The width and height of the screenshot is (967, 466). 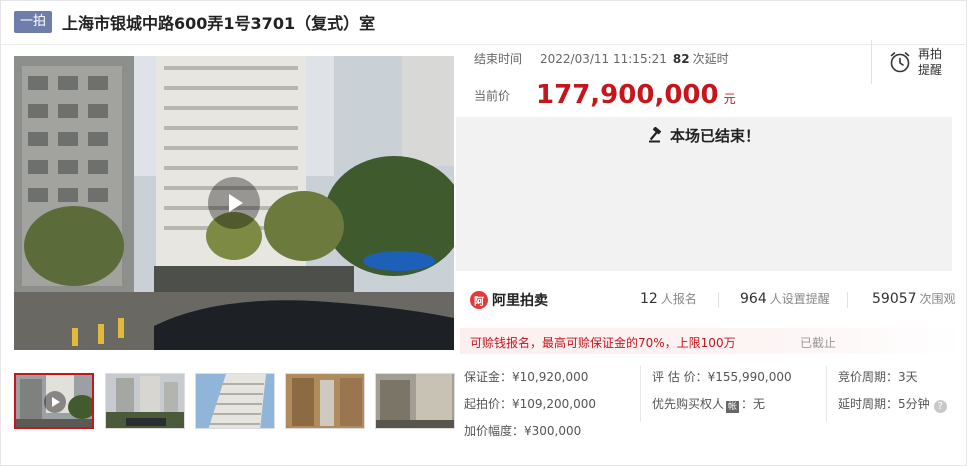 What do you see at coordinates (930, 62) in the screenshot?
I see `remind-label: 再拍提醒` at bounding box center [930, 62].